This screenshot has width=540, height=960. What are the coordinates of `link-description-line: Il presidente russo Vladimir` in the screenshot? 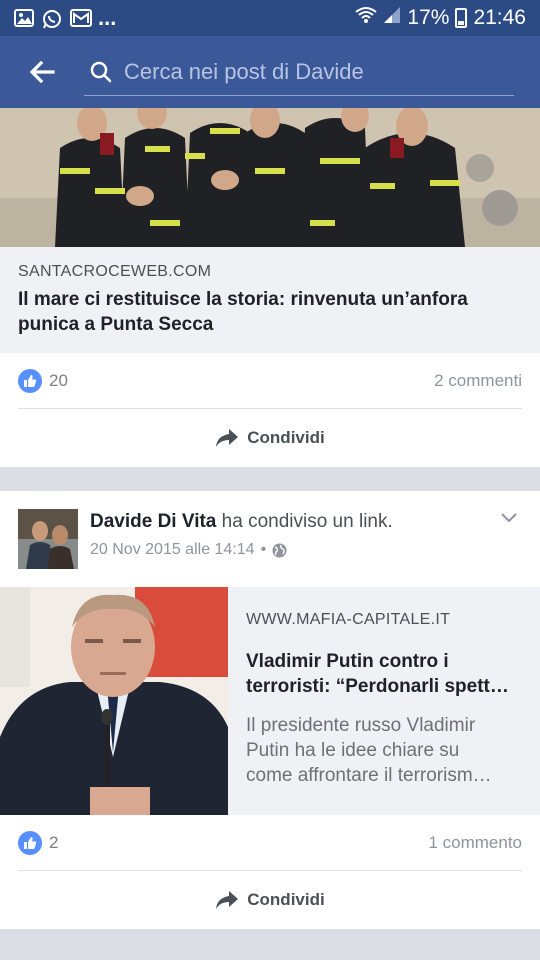 It's located at (361, 725).